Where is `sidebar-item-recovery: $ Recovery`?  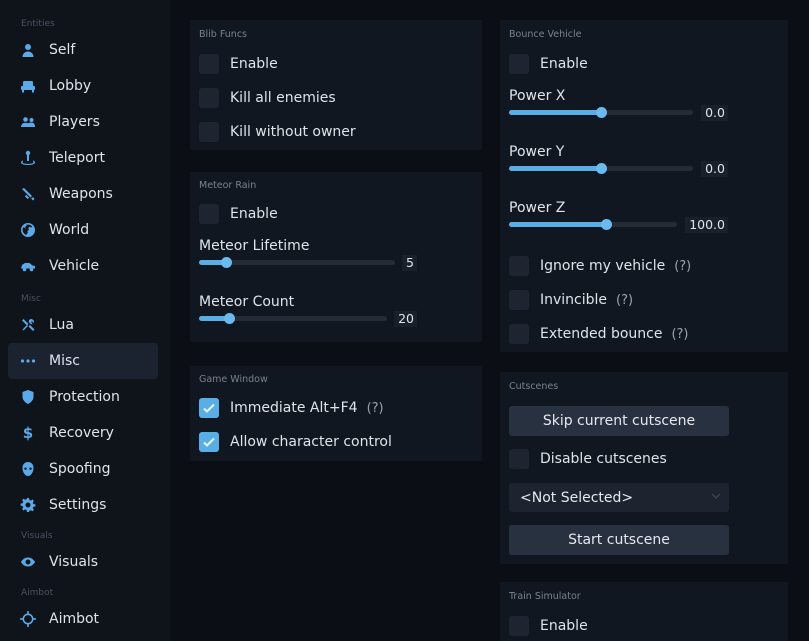 sidebar-item-recovery: $ Recovery is located at coordinates (83, 433).